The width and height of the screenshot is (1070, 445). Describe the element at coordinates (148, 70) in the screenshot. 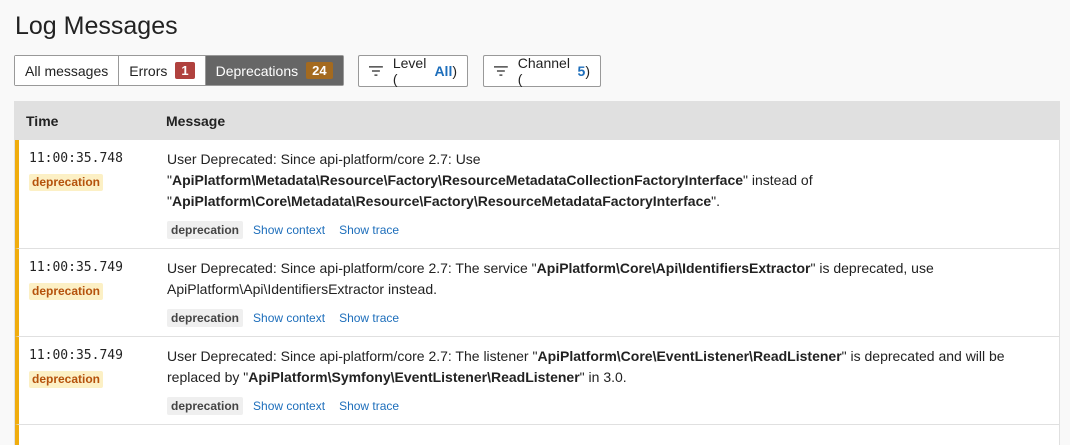

I see `tab-label: Errors` at that location.